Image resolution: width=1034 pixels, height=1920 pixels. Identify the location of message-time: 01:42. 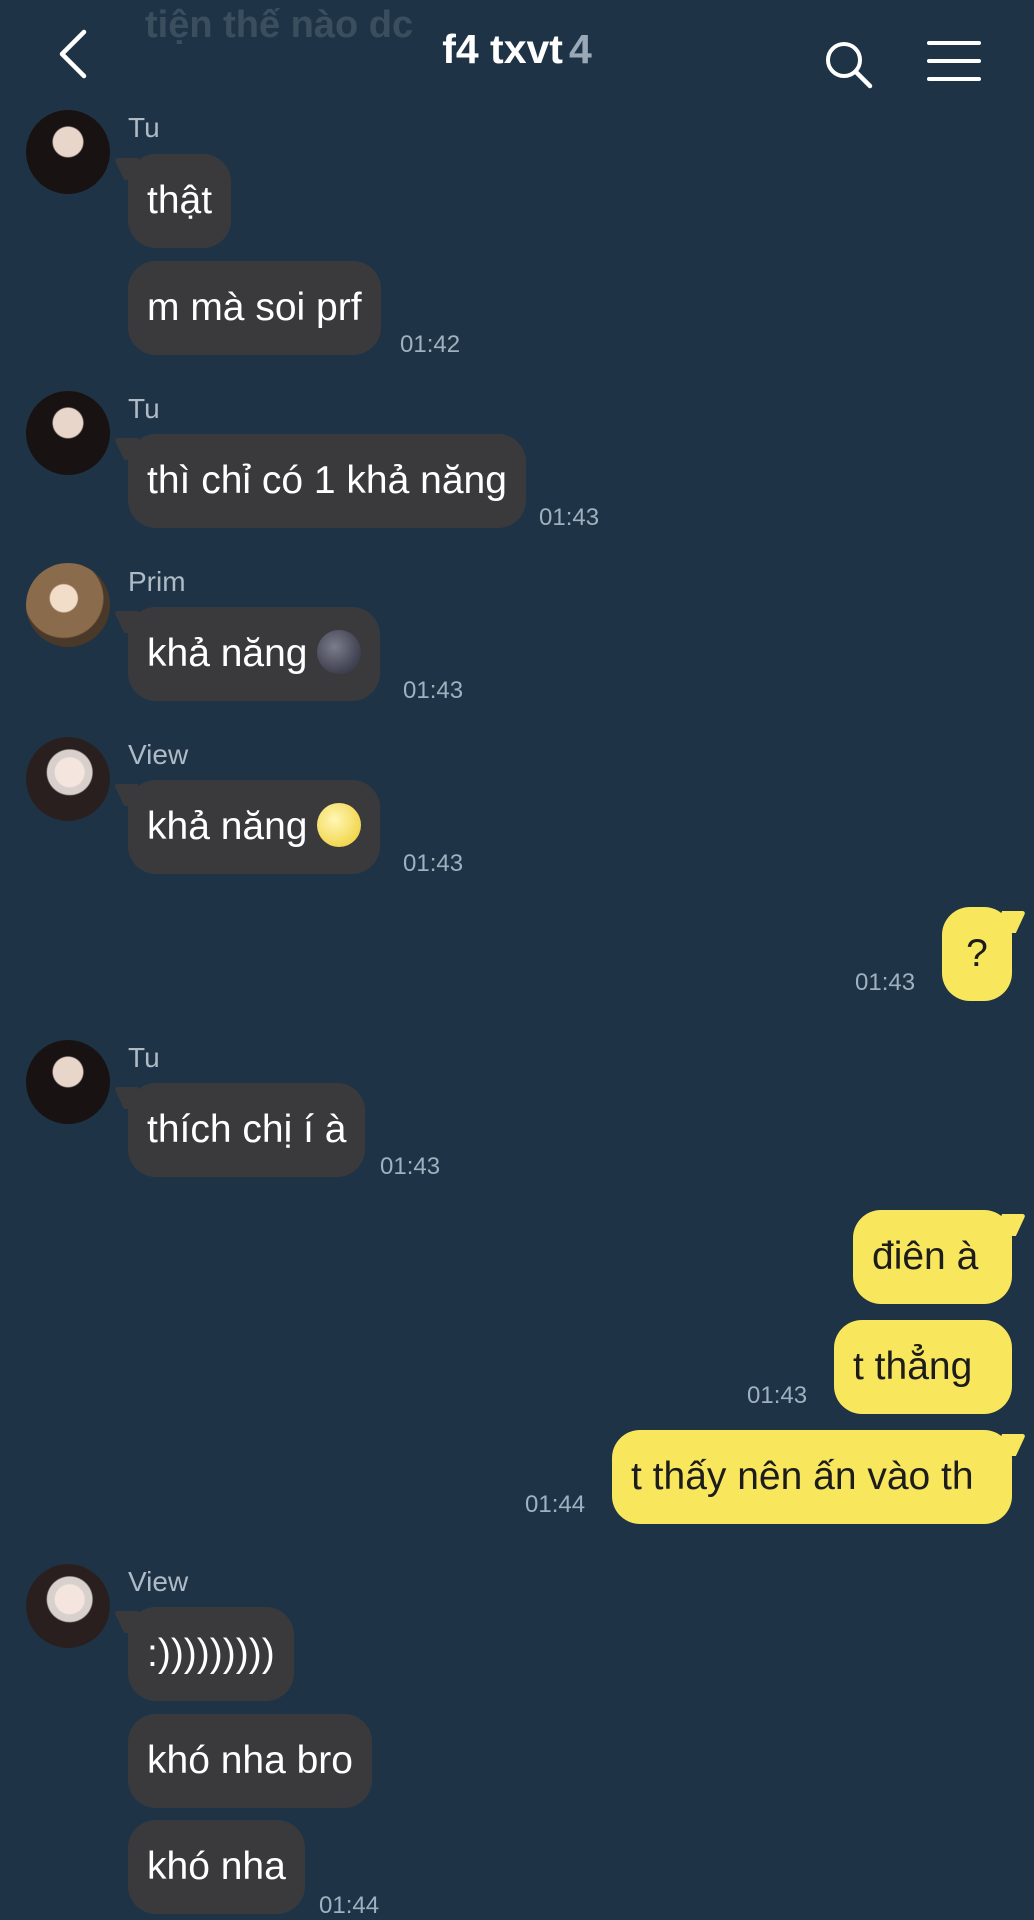
(430, 344).